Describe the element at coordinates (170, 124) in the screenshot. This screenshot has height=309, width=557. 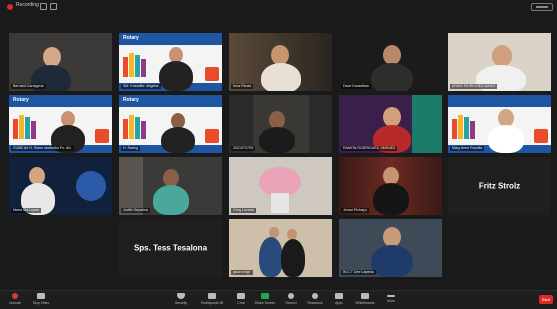
I see `participant-tile: Rotary H. Raring` at that location.